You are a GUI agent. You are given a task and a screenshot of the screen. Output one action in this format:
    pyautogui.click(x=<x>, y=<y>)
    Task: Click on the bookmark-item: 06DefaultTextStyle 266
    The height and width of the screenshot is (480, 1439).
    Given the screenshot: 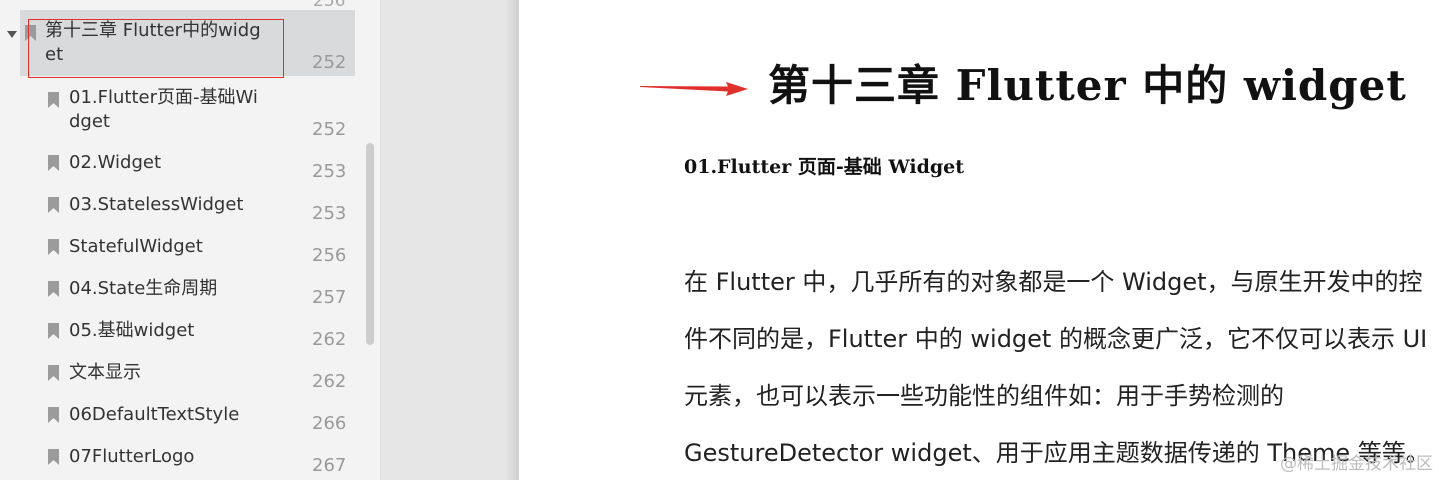 What is the action you would take?
    pyautogui.click(x=197, y=420)
    